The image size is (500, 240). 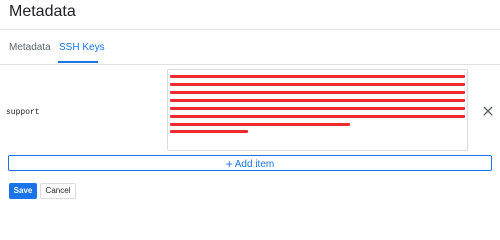 I want to click on add-item-button: + Add item, so click(x=250, y=163).